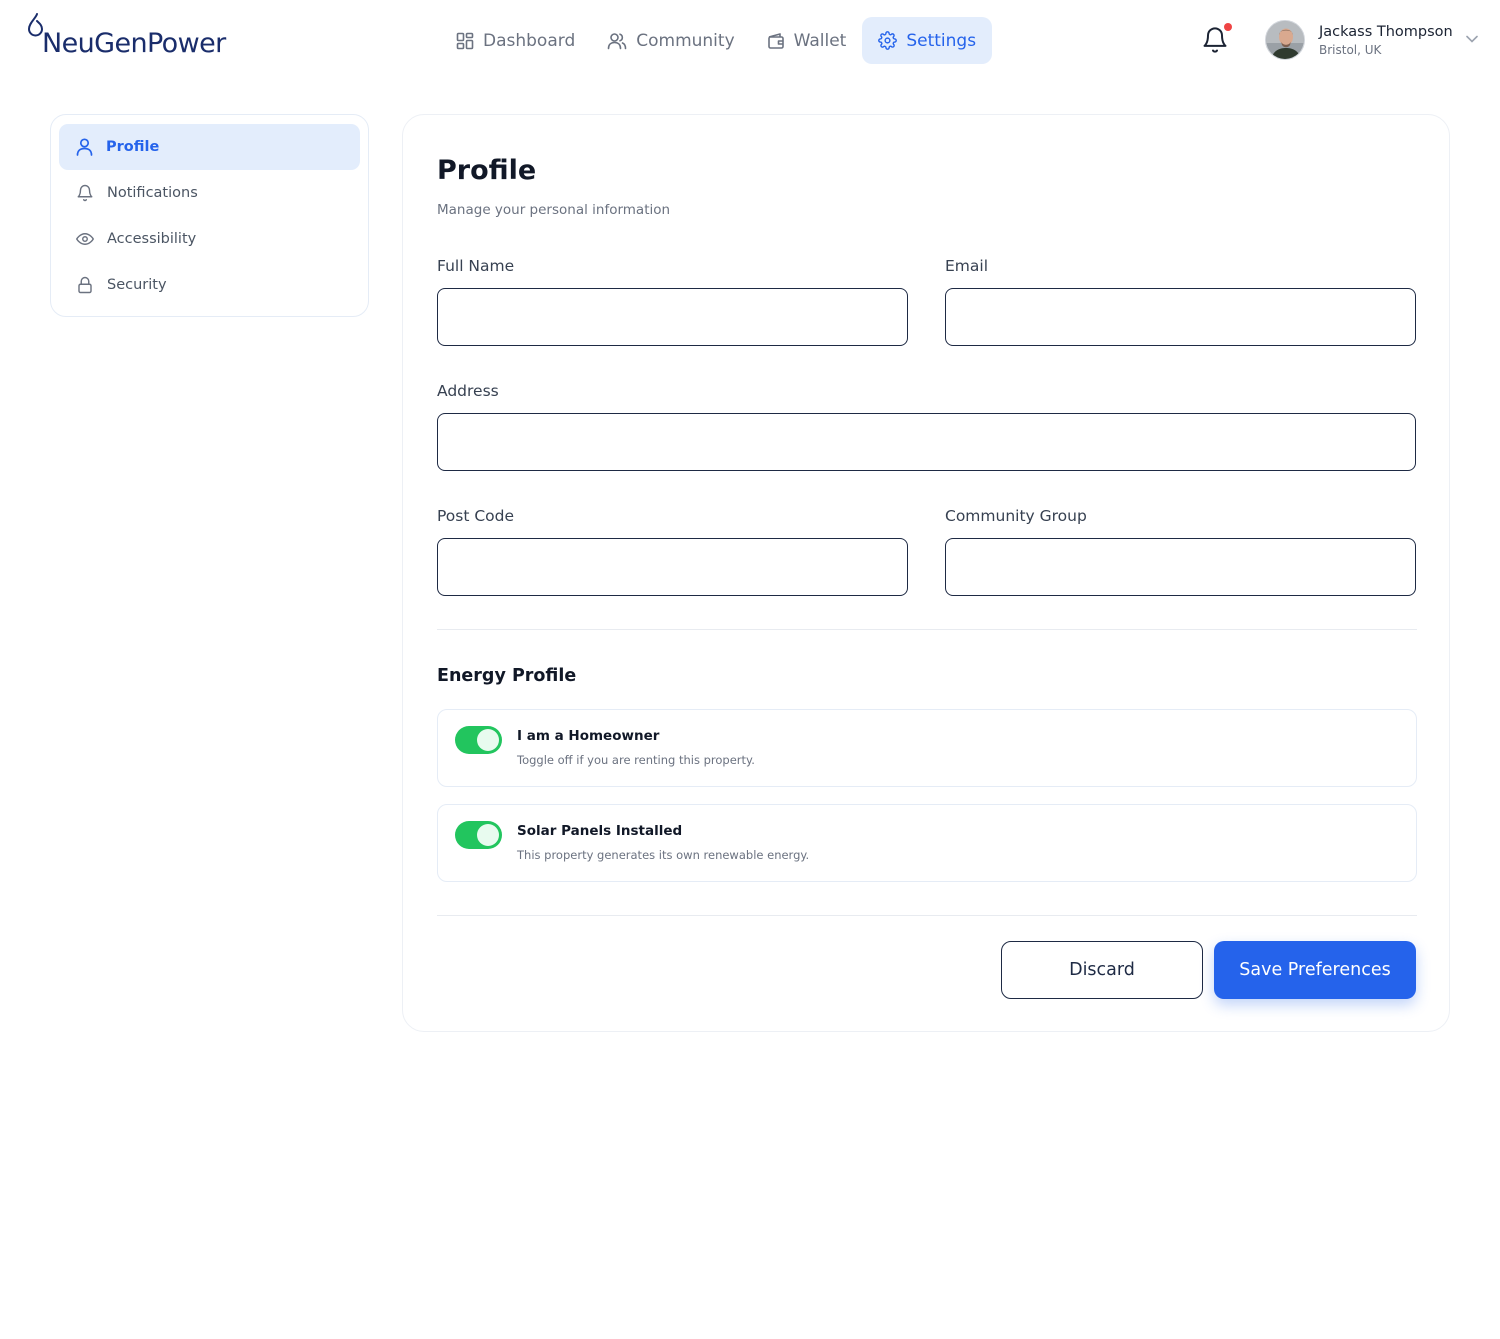 The height and width of the screenshot is (1339, 1500). I want to click on sidebar-item-profile: Profile, so click(209, 147).